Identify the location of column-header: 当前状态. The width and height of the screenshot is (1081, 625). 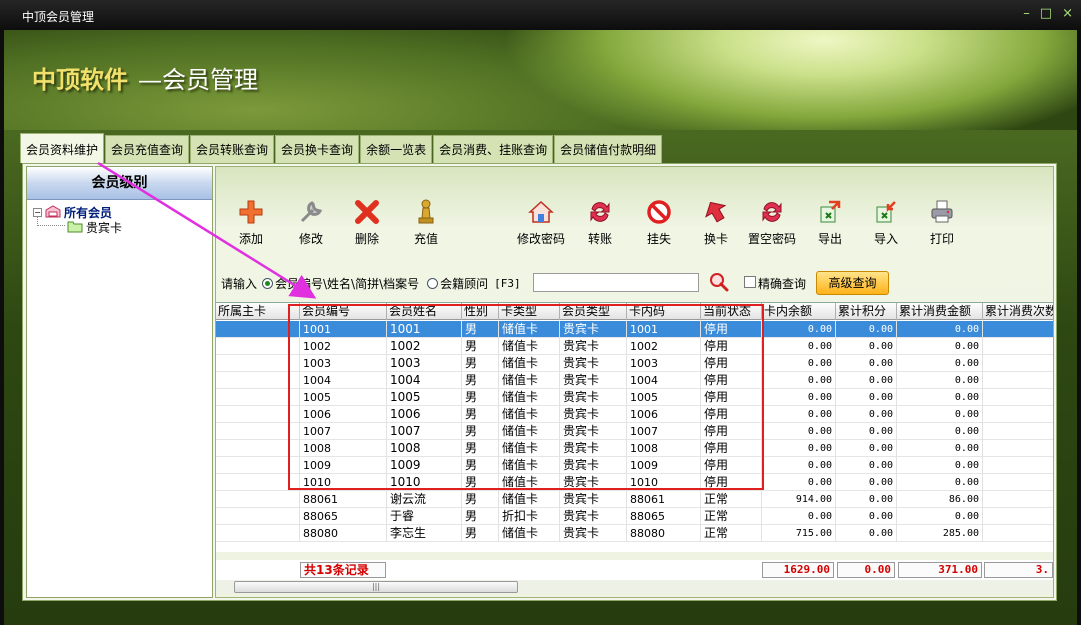
(731, 311).